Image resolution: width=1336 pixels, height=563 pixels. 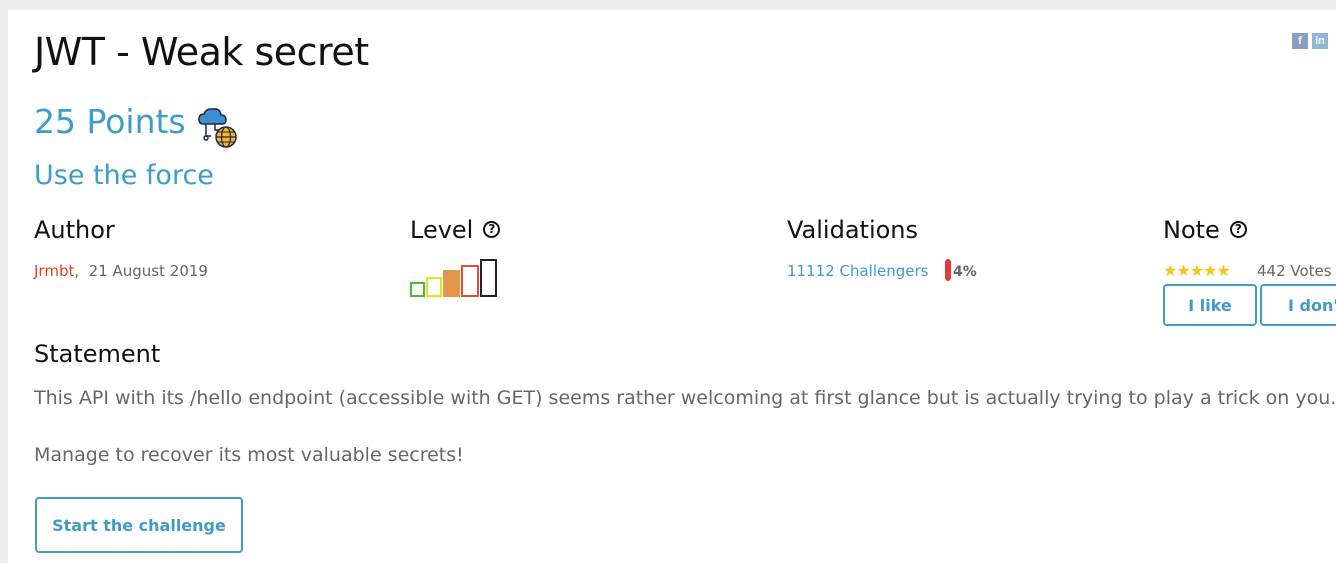 I want to click on validation-rate-value: 4%, so click(x=965, y=272).